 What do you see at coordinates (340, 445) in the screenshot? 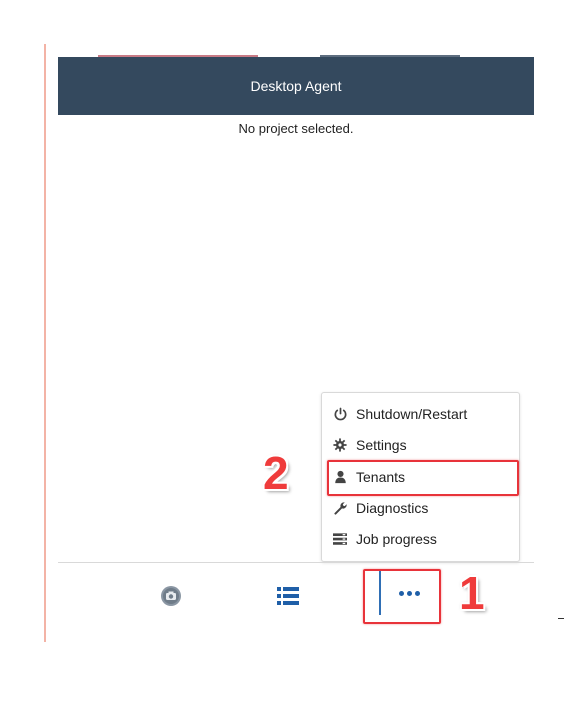
I see `gear-icon` at bounding box center [340, 445].